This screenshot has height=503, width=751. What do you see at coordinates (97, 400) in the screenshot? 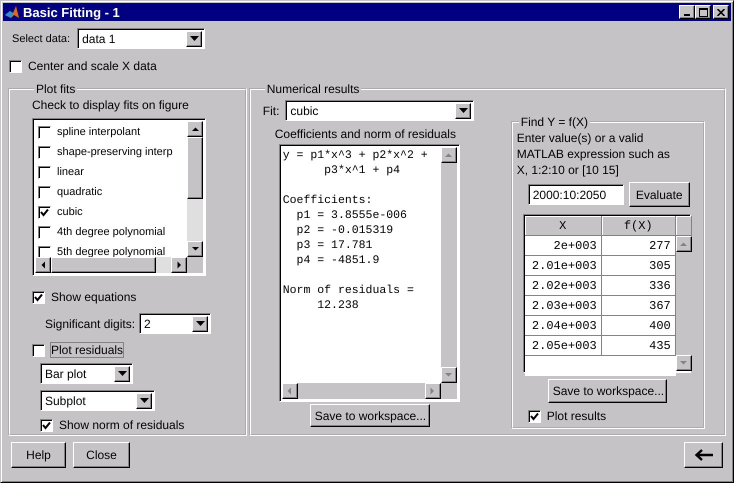
I see `plot-location-dropdown: Subplot` at bounding box center [97, 400].